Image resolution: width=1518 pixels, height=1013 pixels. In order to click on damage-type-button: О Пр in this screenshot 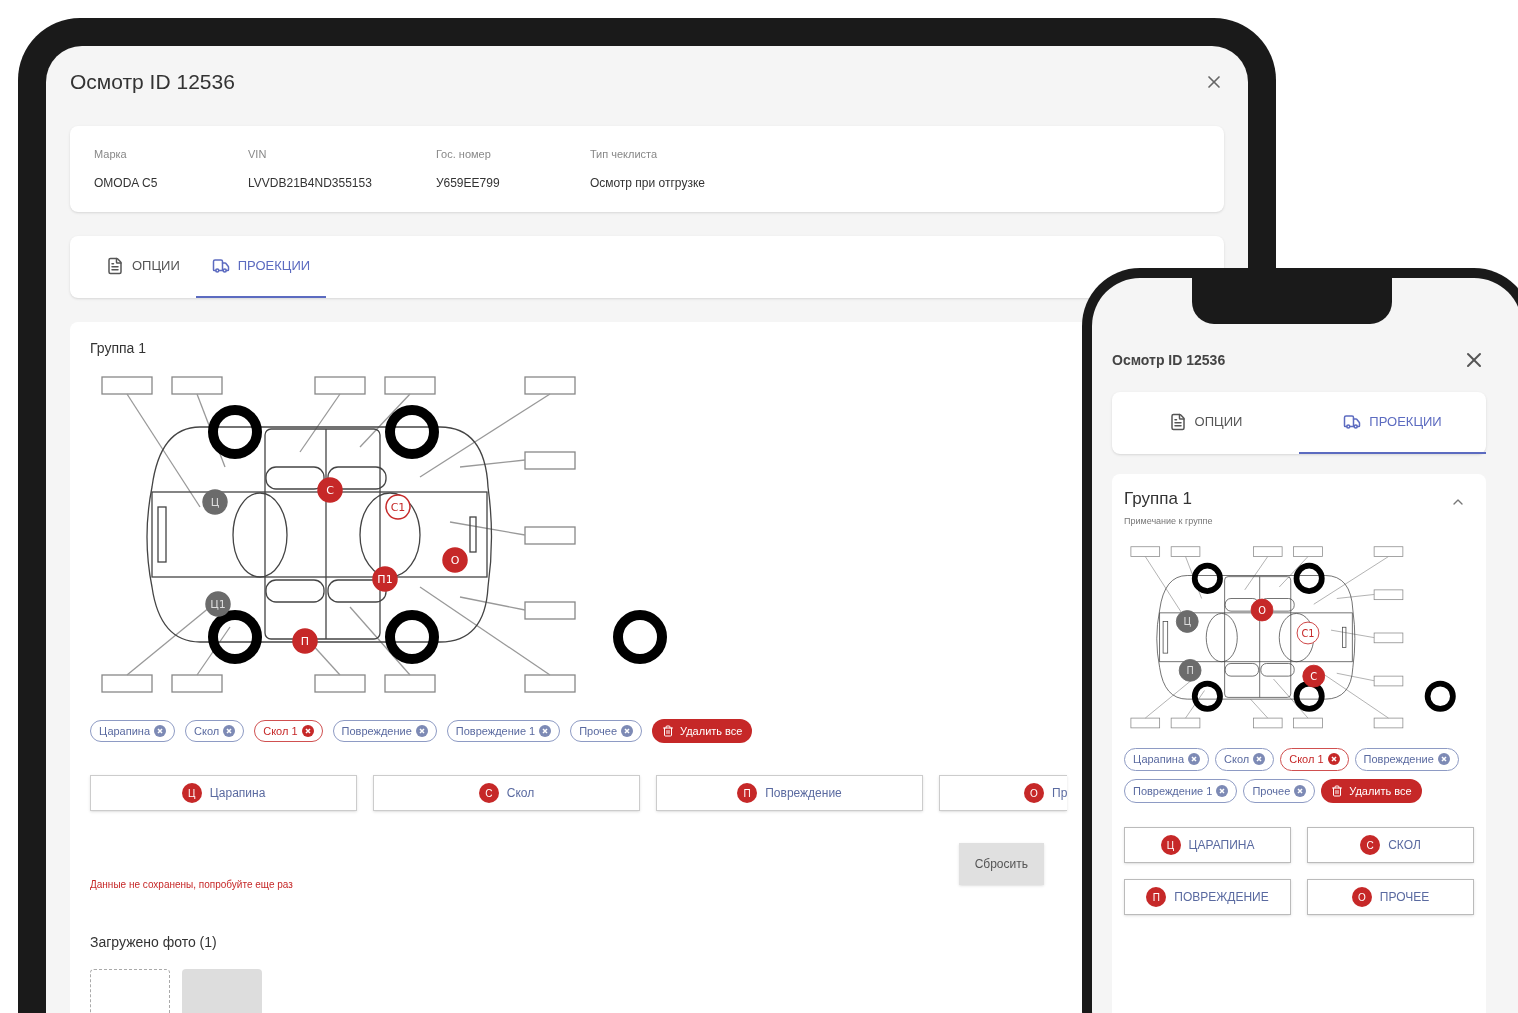, I will do `click(1003, 793)`.